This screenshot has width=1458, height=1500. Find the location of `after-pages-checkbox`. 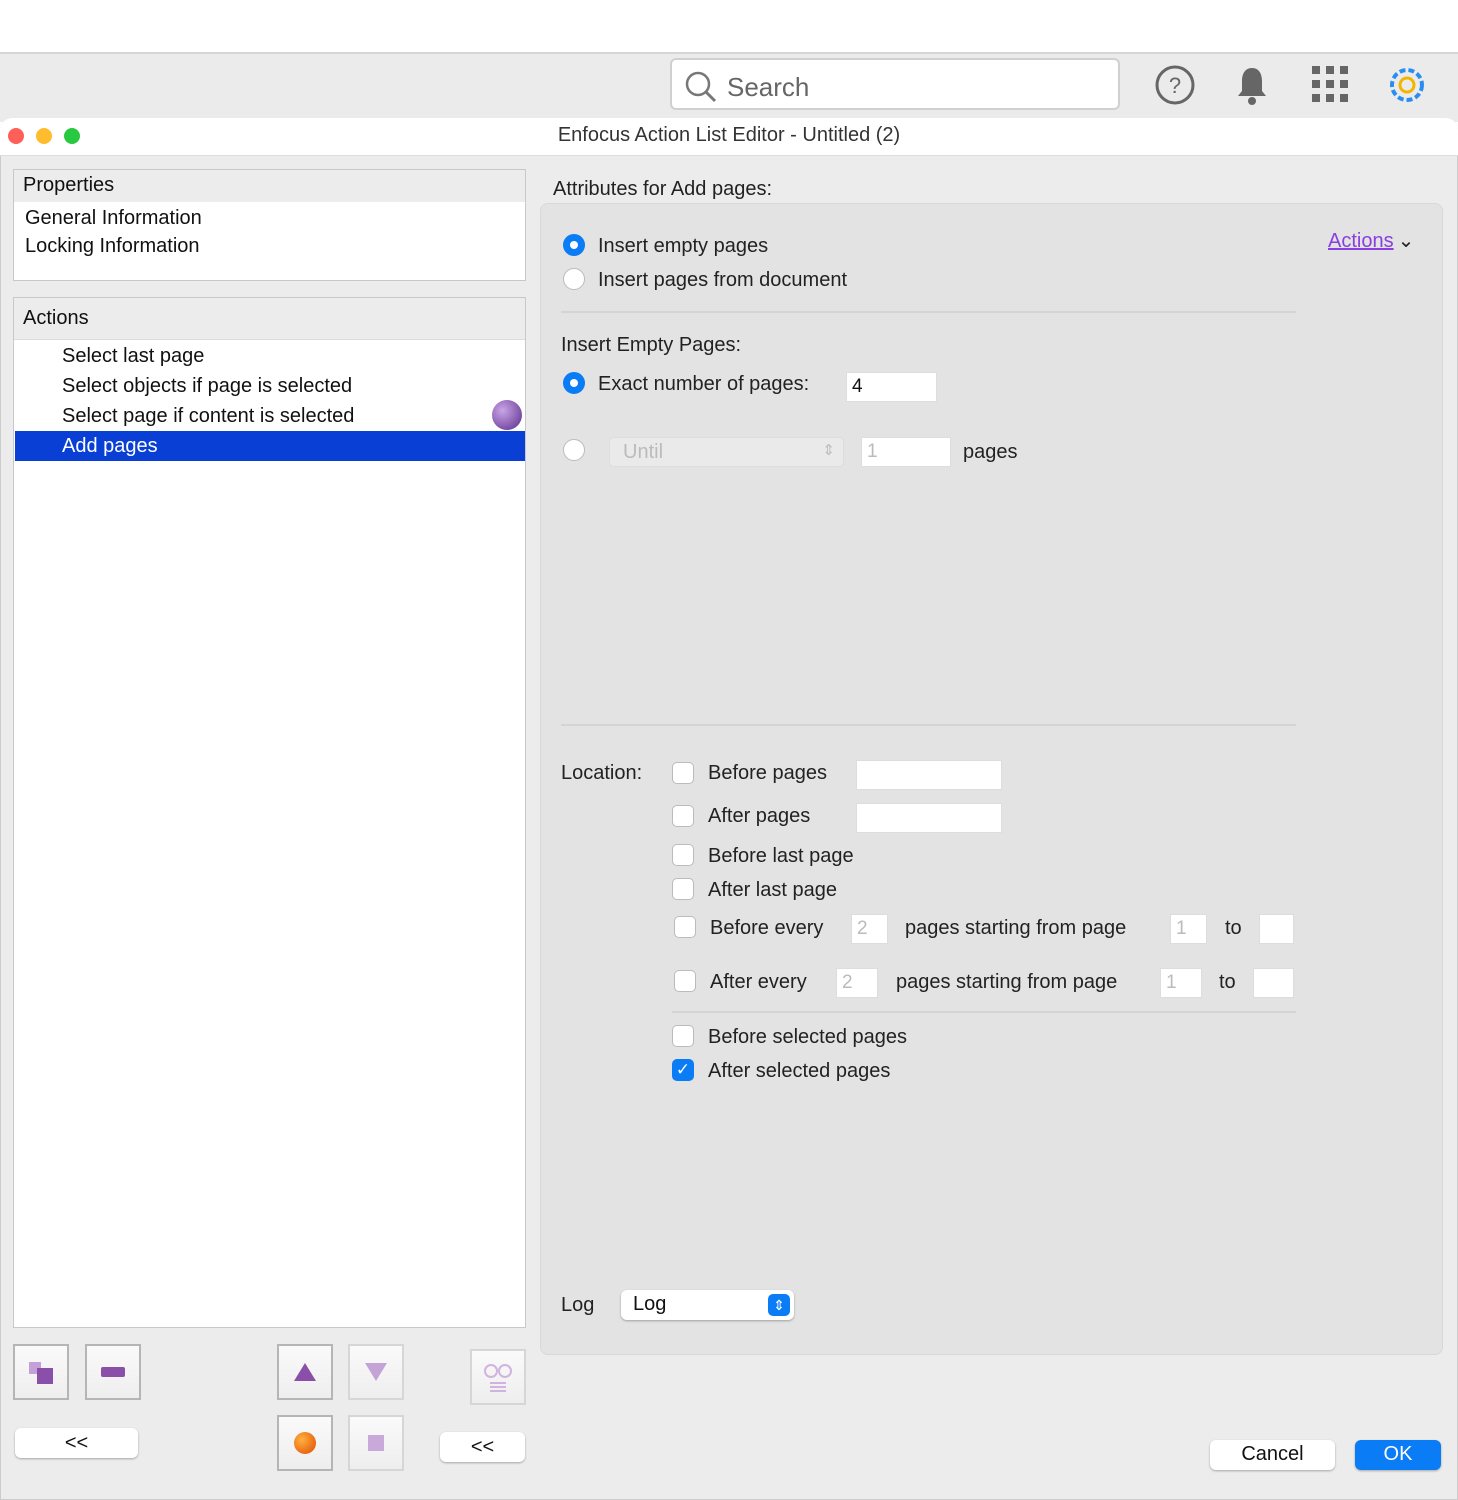

after-pages-checkbox is located at coordinates (683, 816).